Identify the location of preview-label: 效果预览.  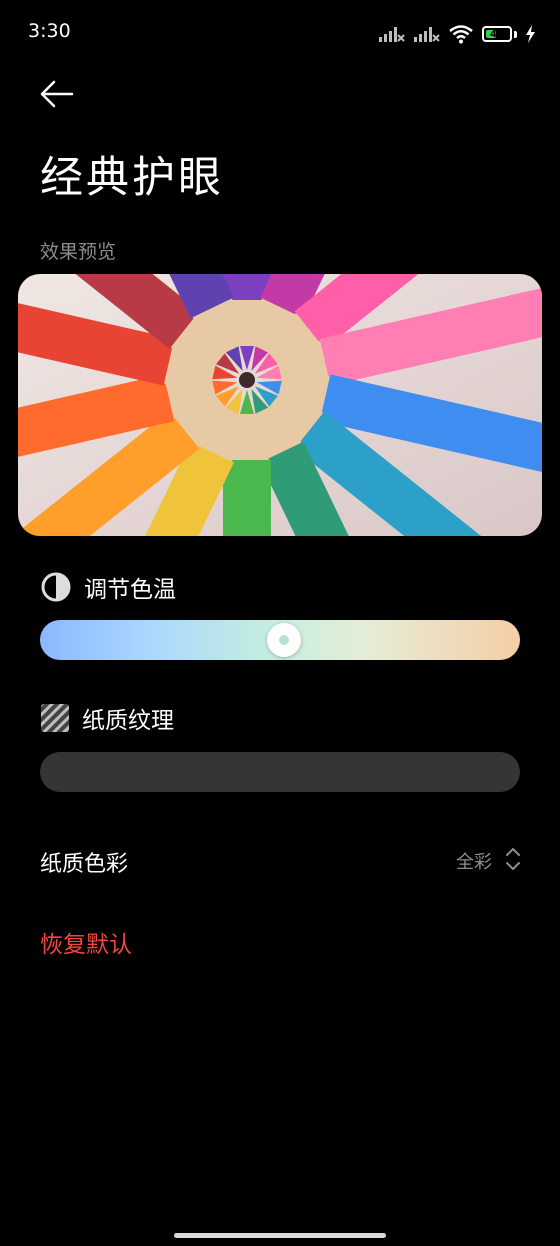
(78, 252).